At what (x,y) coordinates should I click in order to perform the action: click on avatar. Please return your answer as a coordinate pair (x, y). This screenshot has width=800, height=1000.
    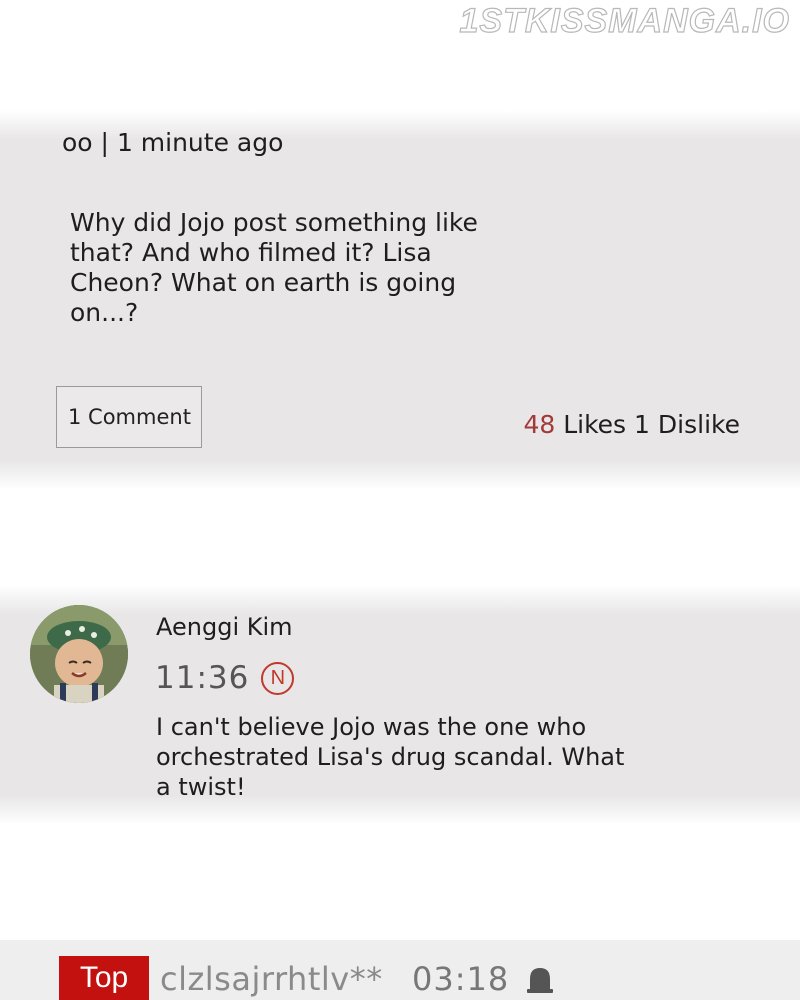
    Looking at the image, I should click on (79, 654).